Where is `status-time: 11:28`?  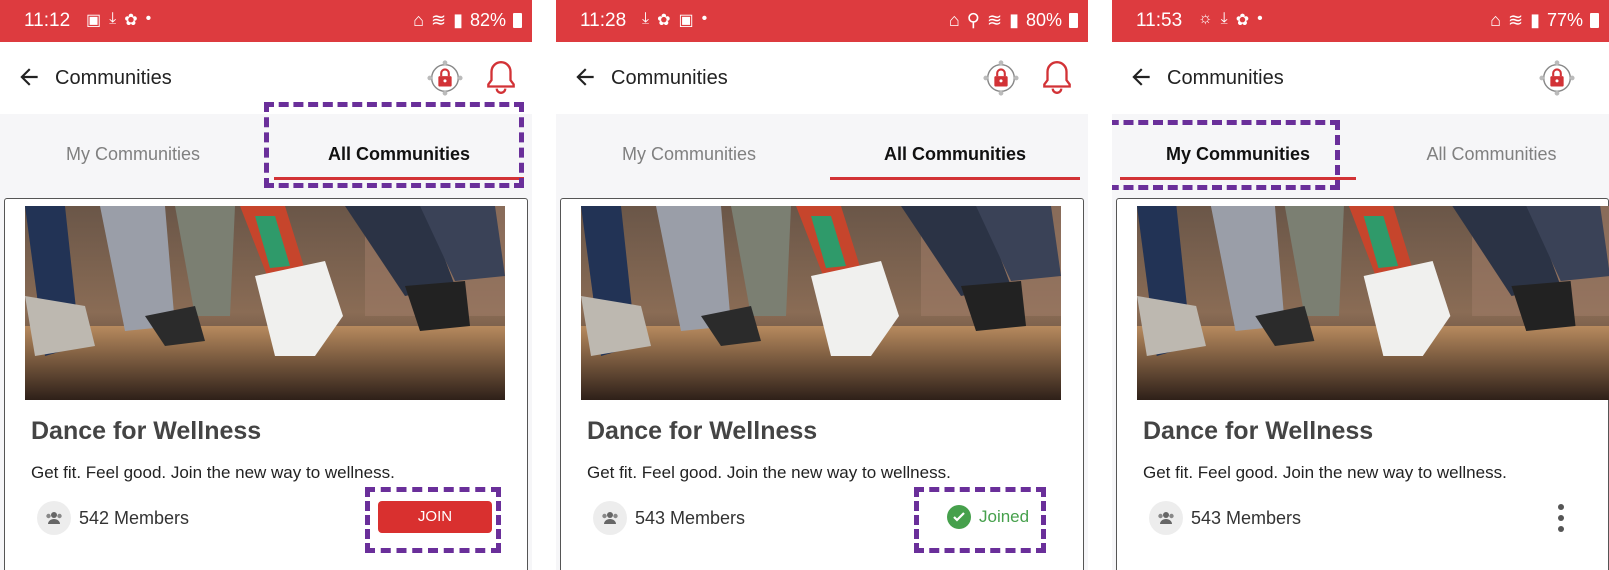 status-time: 11:28 is located at coordinates (603, 20).